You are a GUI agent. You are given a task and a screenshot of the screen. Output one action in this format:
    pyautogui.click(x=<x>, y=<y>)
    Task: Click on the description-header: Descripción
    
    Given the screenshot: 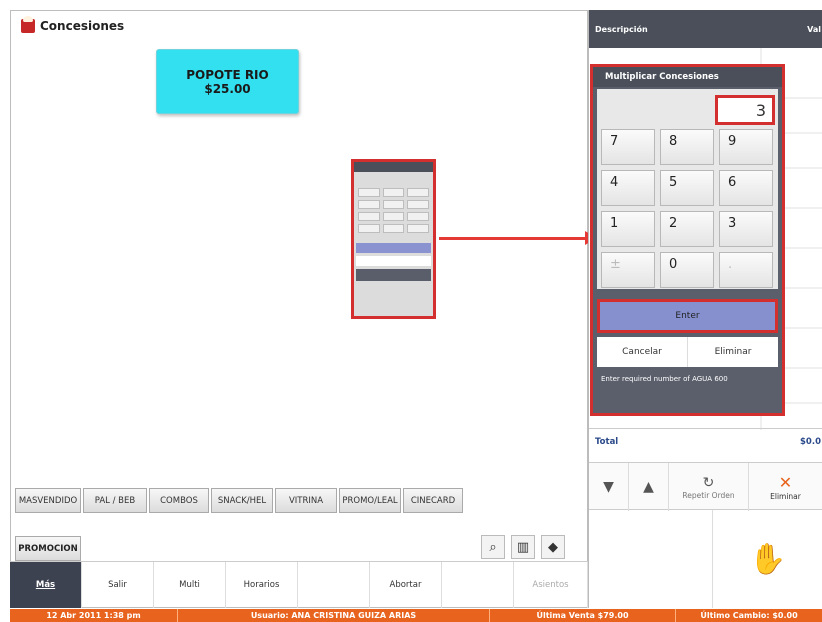 What is the action you would take?
    pyautogui.click(x=621, y=29)
    